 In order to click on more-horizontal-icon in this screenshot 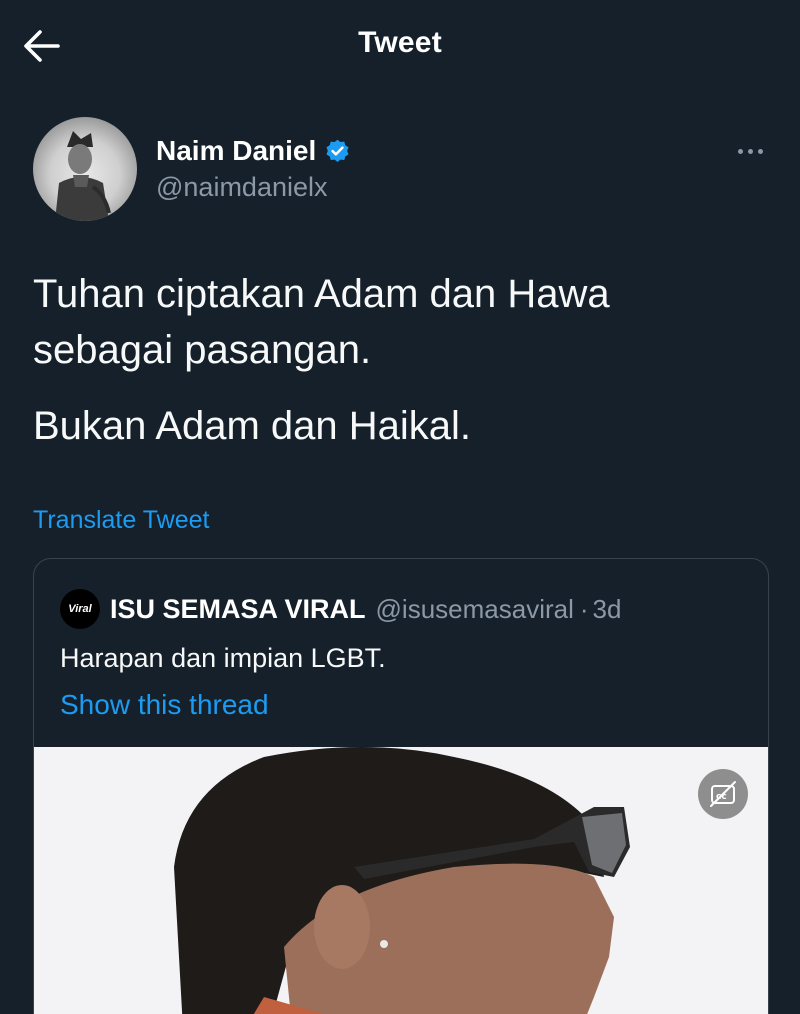, I will do `click(750, 151)`.